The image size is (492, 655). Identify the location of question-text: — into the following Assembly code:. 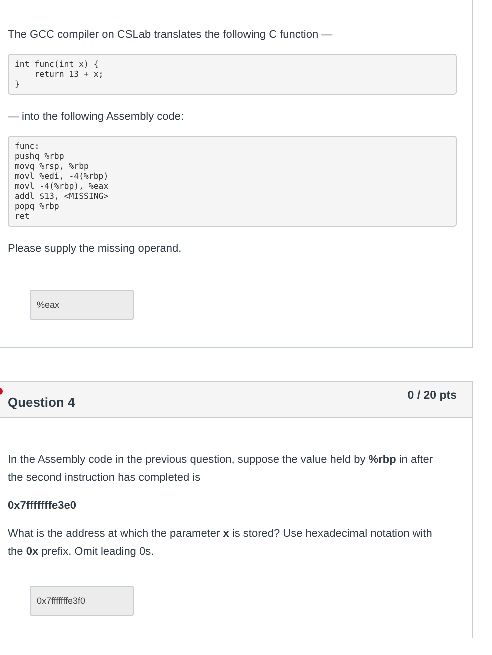
(97, 117).